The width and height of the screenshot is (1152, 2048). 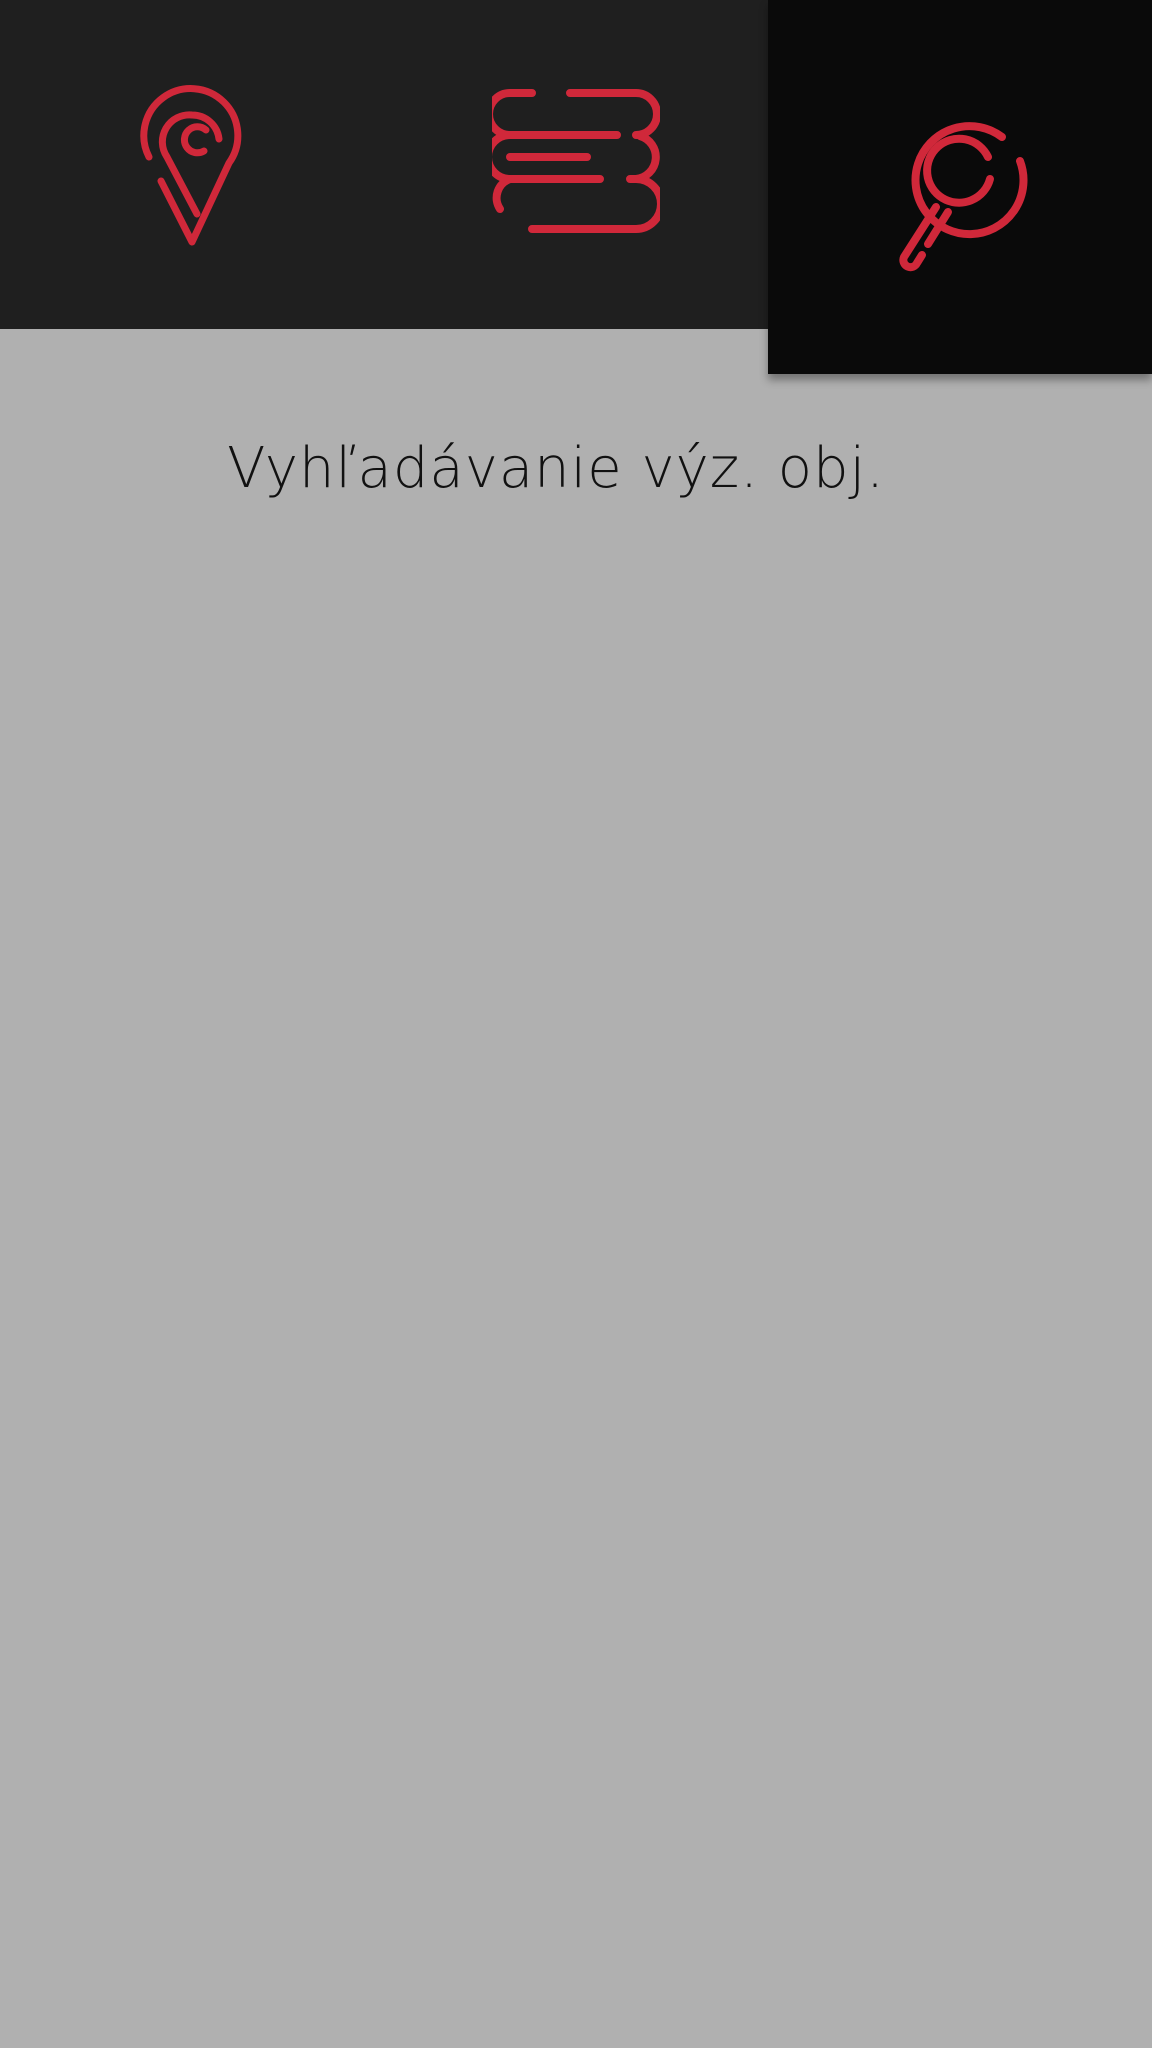 I want to click on tab-search, so click(x=960, y=187).